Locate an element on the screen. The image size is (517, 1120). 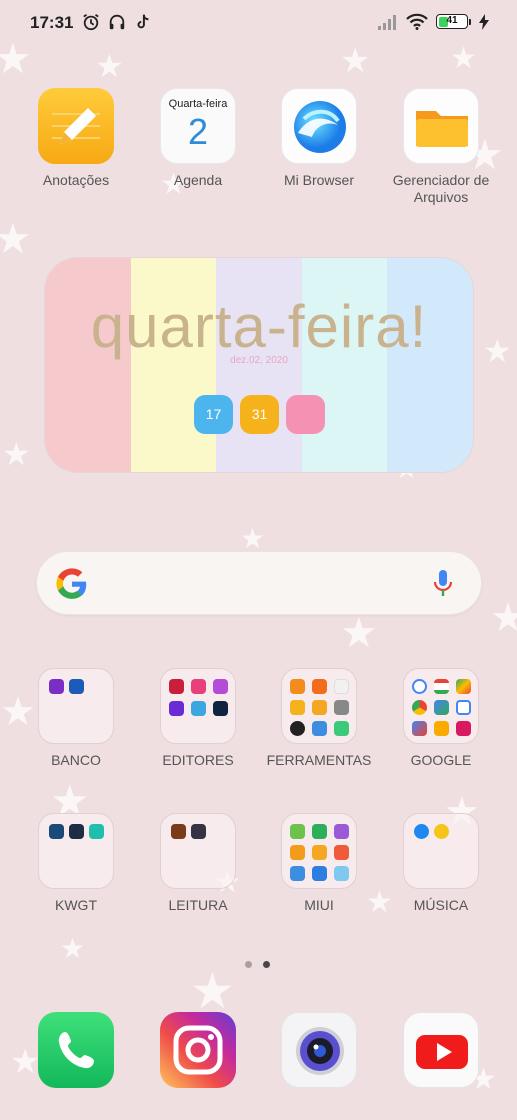
page-dot is located at coordinates (248, 964).